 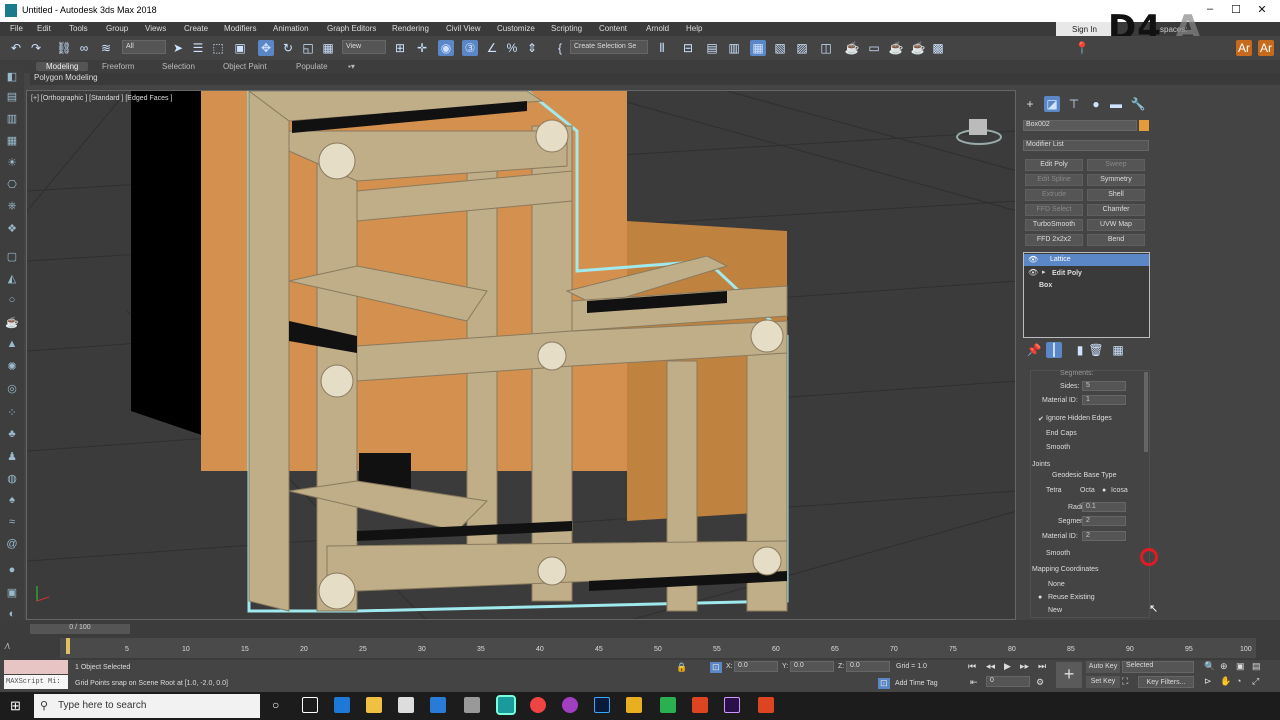 What do you see at coordinates (1236, 11) in the screenshot?
I see `maximize-button: ☐` at bounding box center [1236, 11].